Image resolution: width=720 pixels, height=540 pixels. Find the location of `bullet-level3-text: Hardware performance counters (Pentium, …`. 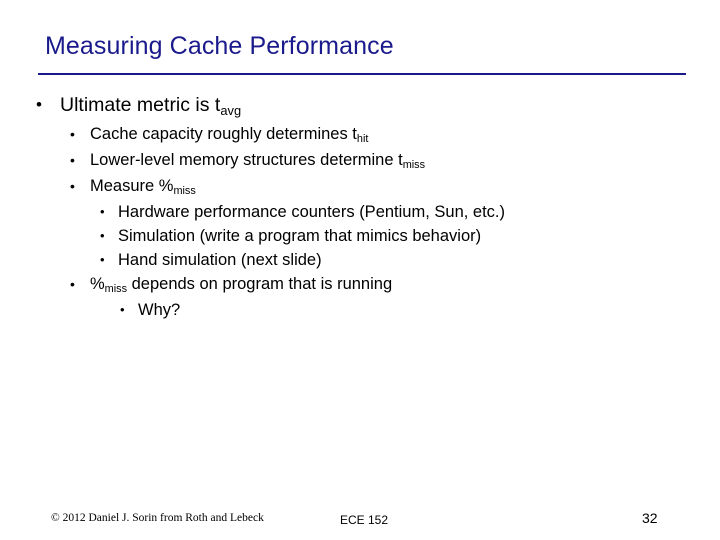

bullet-level3-text: Hardware performance counters (Pentium, … is located at coordinates (312, 212).